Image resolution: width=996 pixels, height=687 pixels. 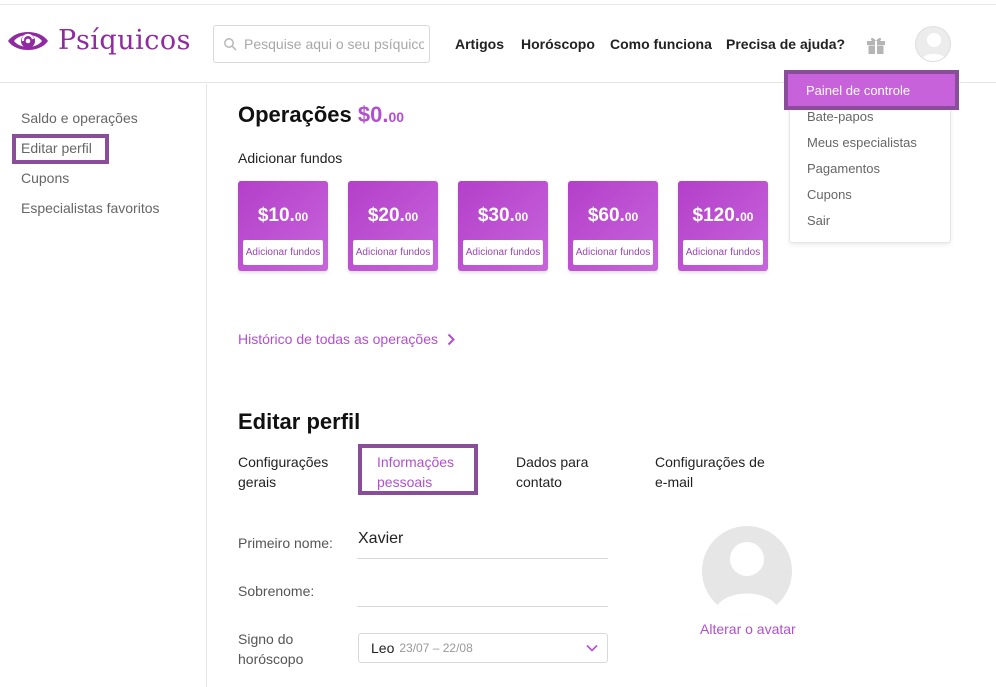 I want to click on fund-card-60: $60.00 Adicionar fundos, so click(x=613, y=226).